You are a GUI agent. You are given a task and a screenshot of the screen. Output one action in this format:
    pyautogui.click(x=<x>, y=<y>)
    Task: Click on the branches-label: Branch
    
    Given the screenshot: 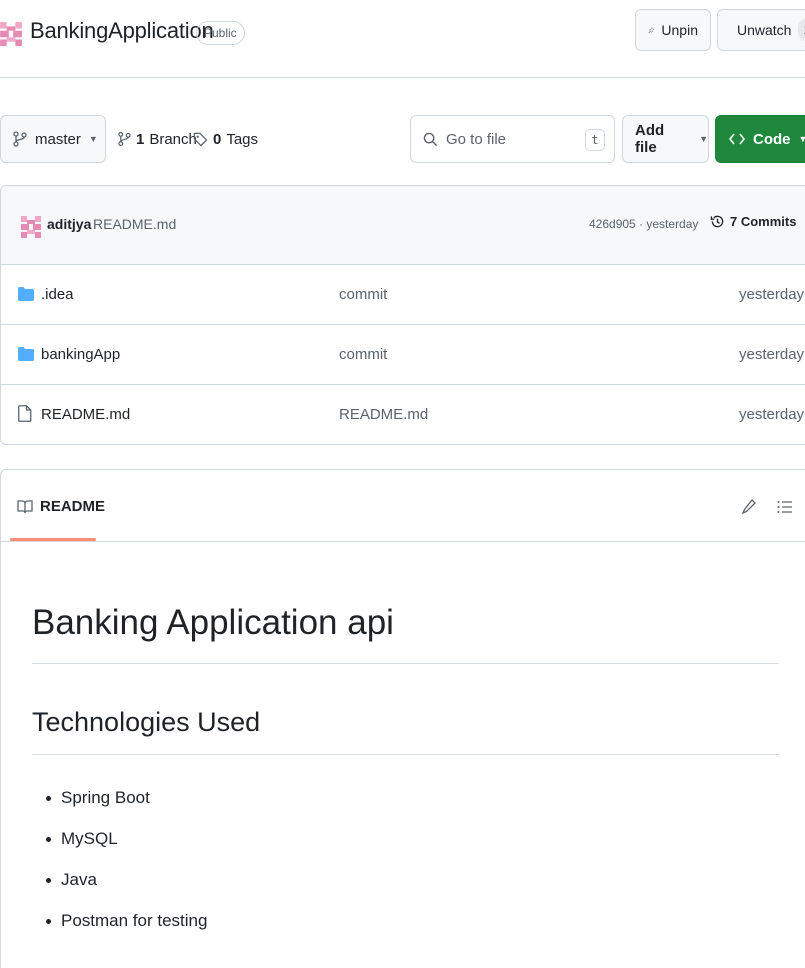 What is the action you would take?
    pyautogui.click(x=173, y=139)
    